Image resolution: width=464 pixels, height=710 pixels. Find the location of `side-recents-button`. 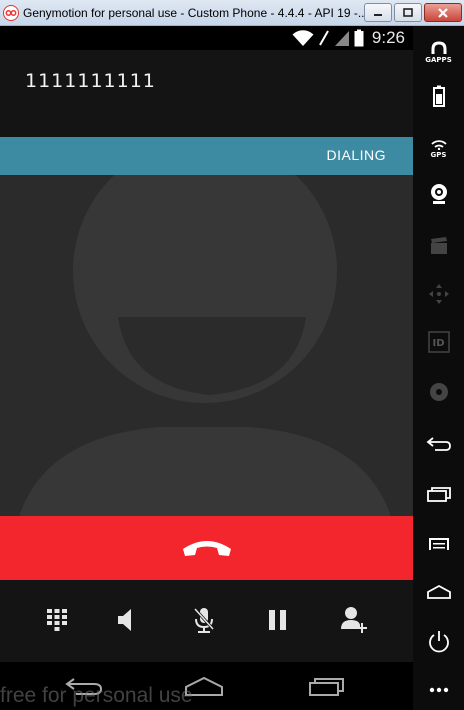

side-recents-button is located at coordinates (438, 494).